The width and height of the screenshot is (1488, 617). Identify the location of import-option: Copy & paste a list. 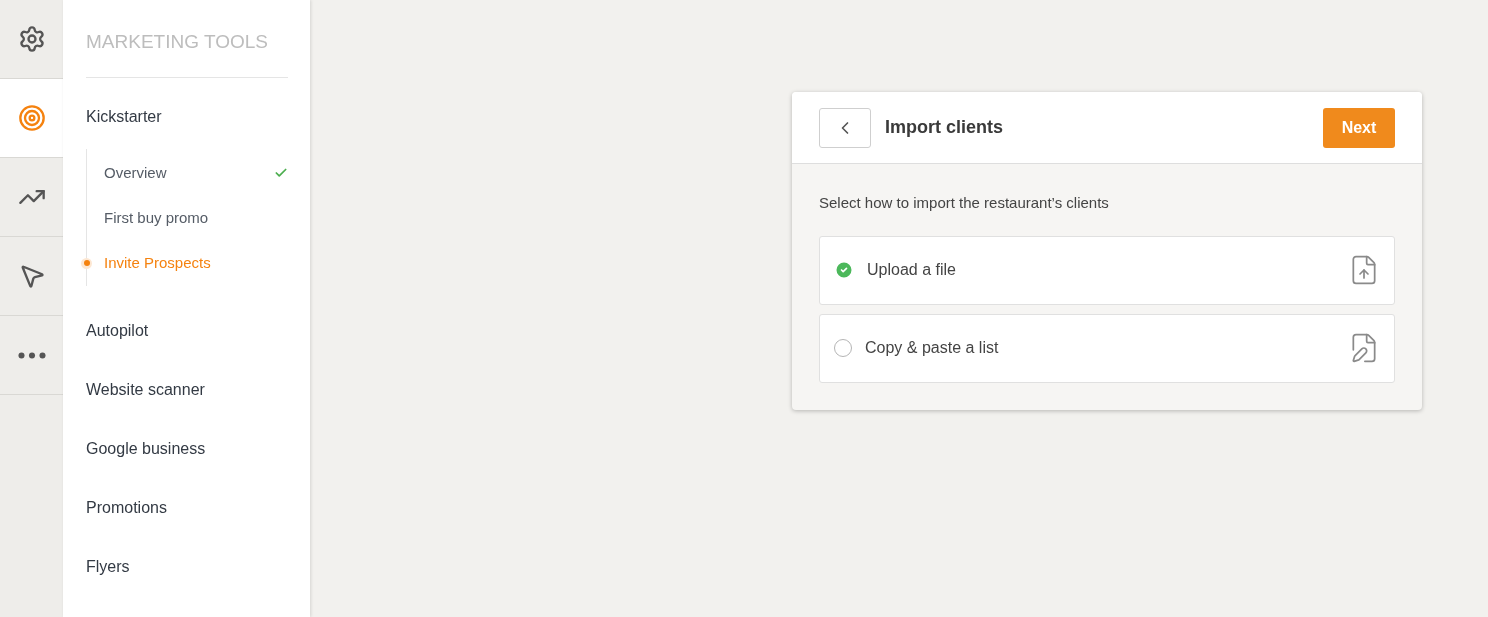
(1107, 348).